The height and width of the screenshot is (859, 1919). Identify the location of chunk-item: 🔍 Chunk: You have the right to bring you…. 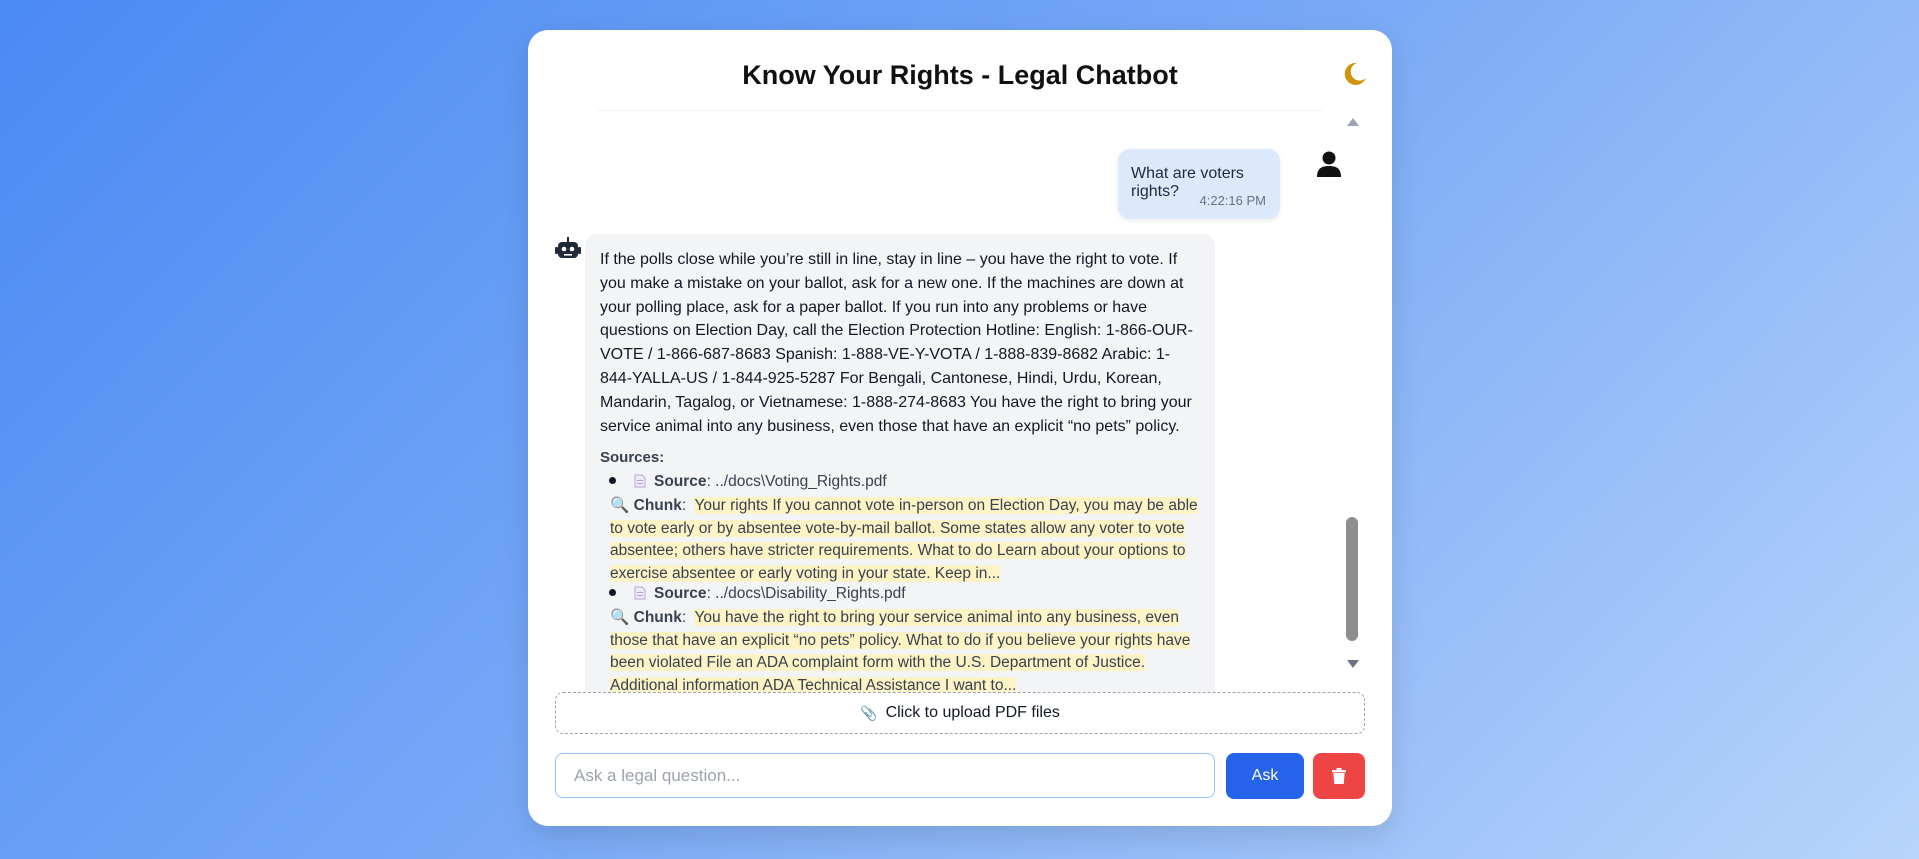
(900, 651).